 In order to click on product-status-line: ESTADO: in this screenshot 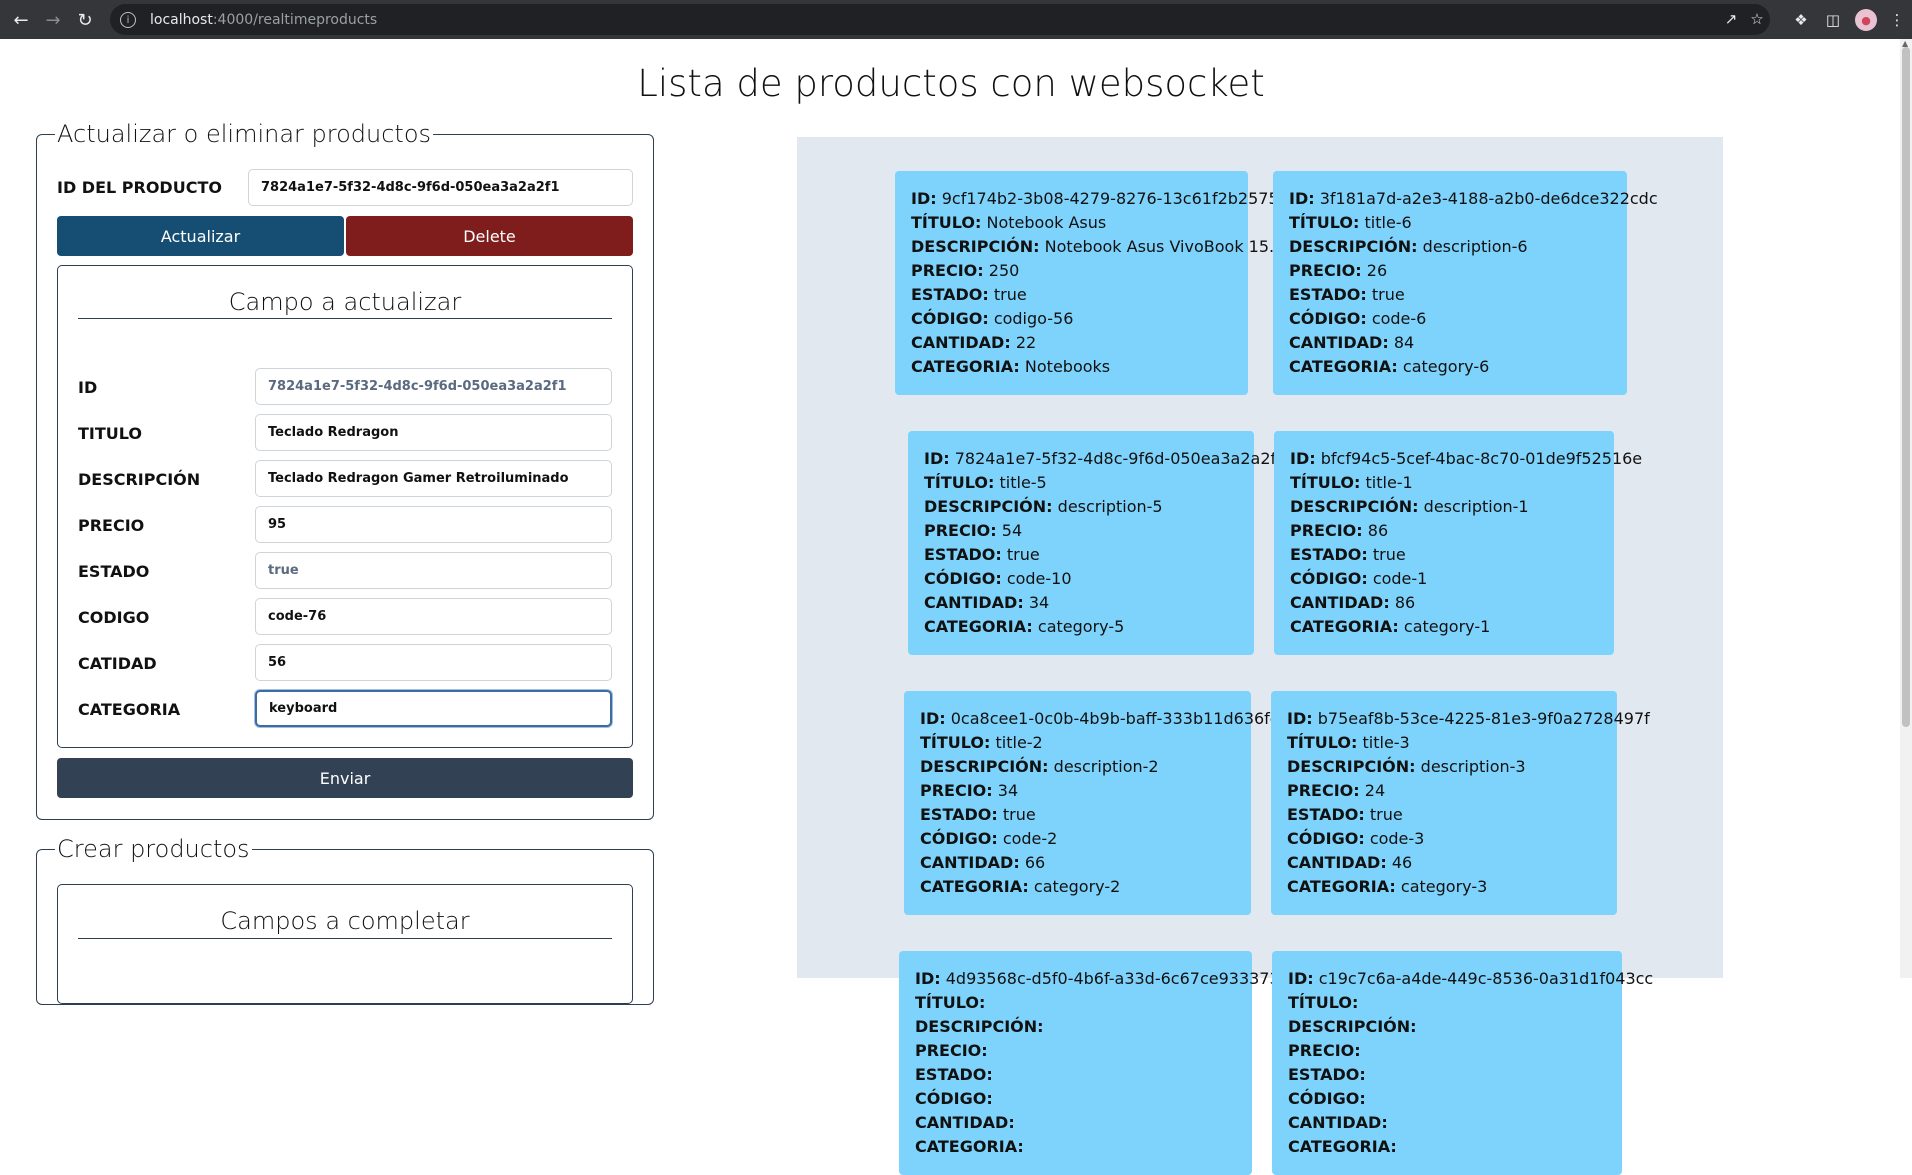, I will do `click(1075, 1075)`.